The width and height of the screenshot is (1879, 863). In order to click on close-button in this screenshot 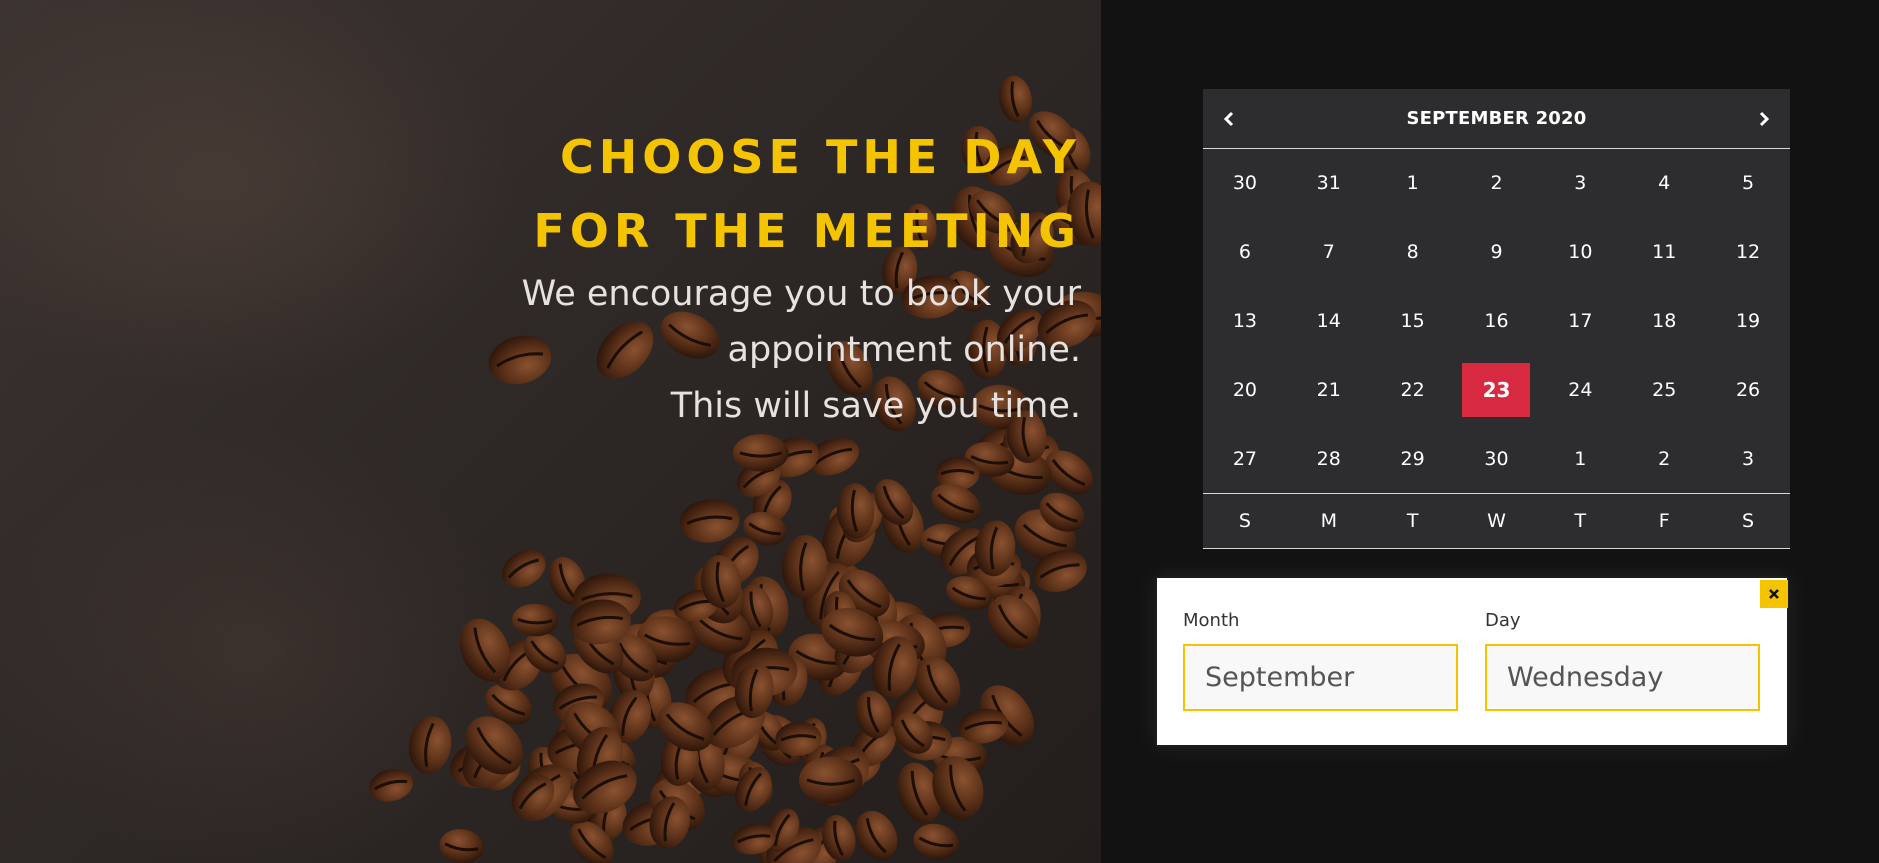, I will do `click(1774, 594)`.